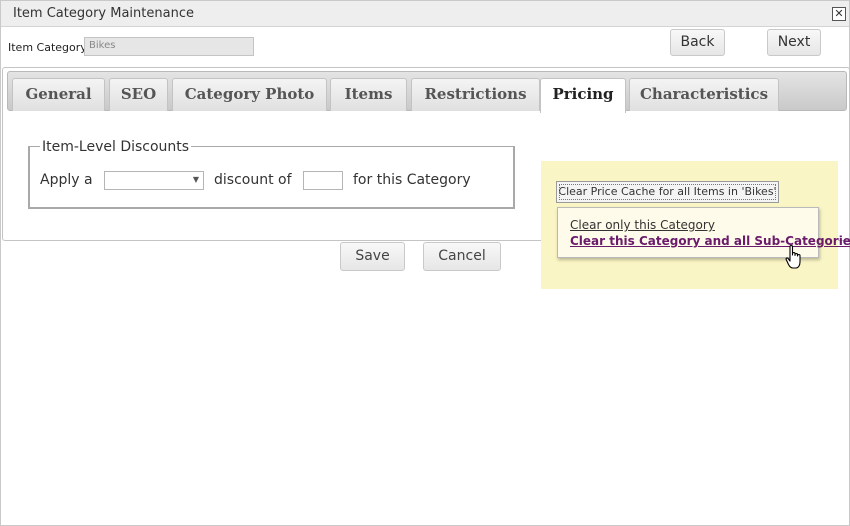 The image size is (850, 526). I want to click on save-button: Save, so click(372, 256).